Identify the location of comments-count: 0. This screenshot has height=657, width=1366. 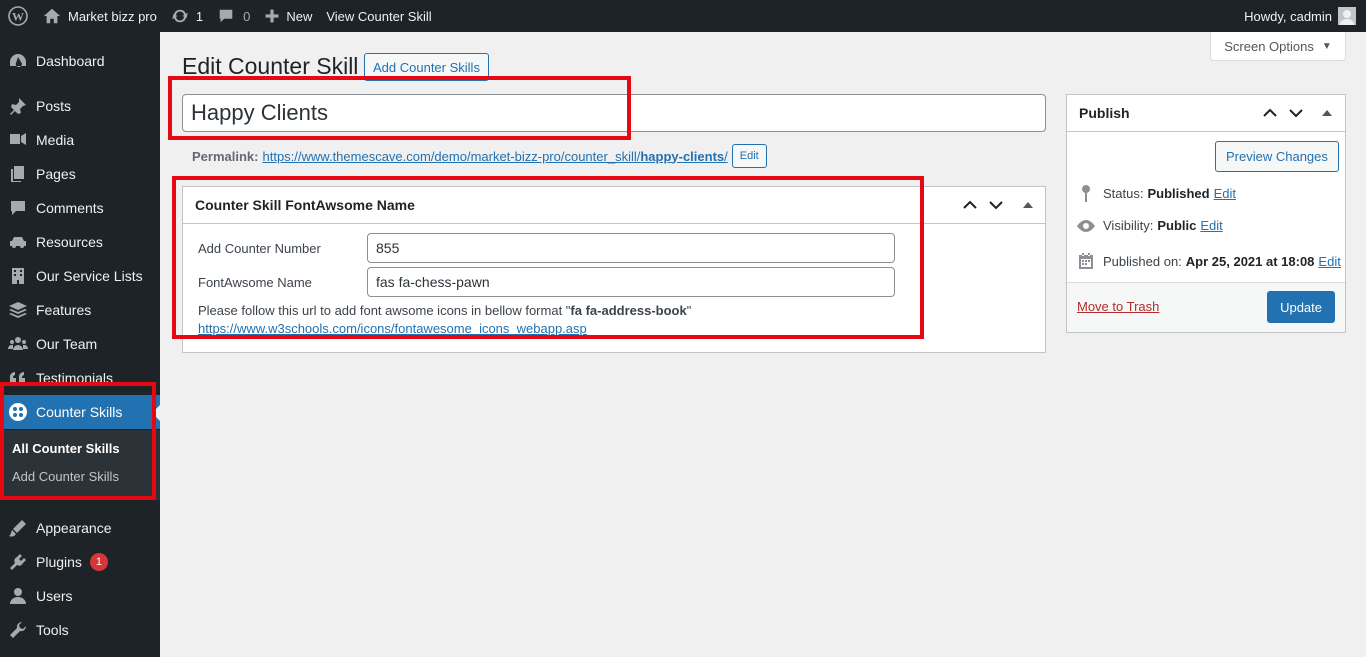
(247, 16).